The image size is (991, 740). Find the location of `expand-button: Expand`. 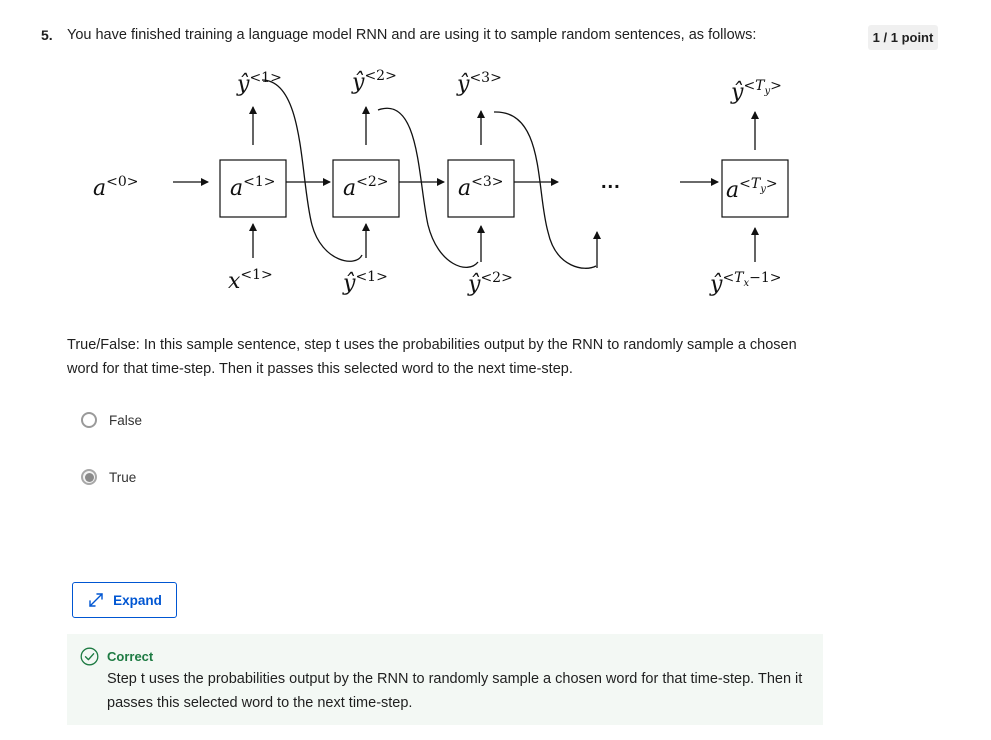

expand-button: Expand is located at coordinates (124, 600).